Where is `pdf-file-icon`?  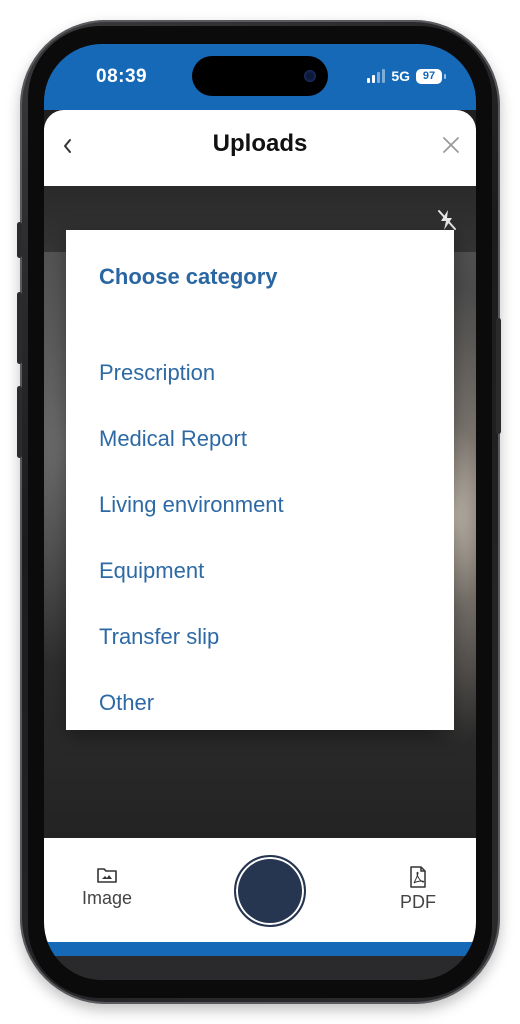
pdf-file-icon is located at coordinates (418, 877).